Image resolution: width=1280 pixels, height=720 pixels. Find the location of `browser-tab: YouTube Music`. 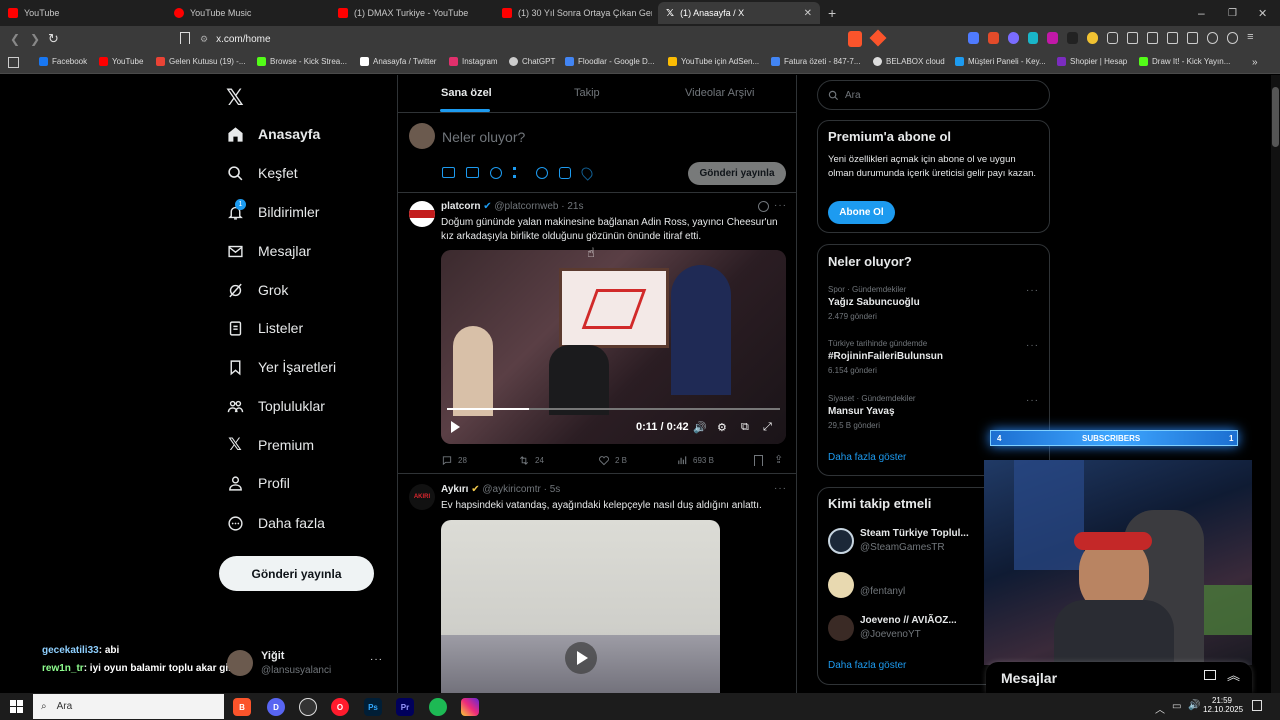

browser-tab: YouTube Music is located at coordinates (254, 13).